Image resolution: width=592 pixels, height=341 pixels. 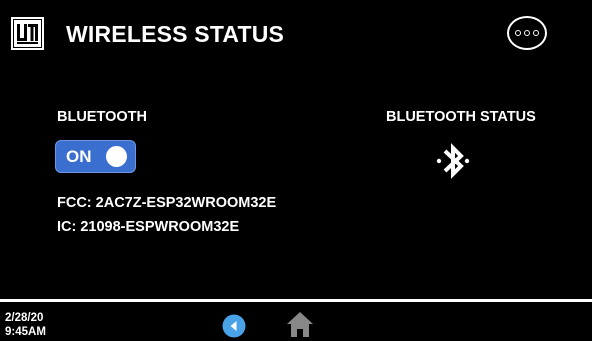 I want to click on footer-divider, so click(x=296, y=300).